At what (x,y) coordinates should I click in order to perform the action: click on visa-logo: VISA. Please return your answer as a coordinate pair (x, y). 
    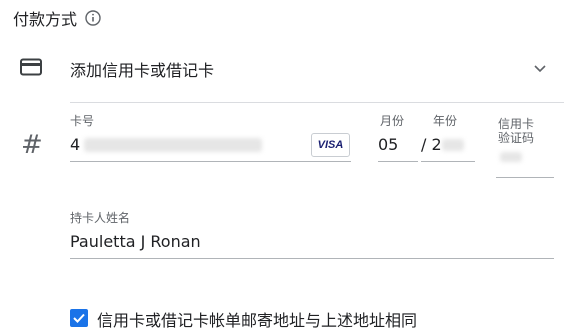
    Looking at the image, I should click on (330, 145).